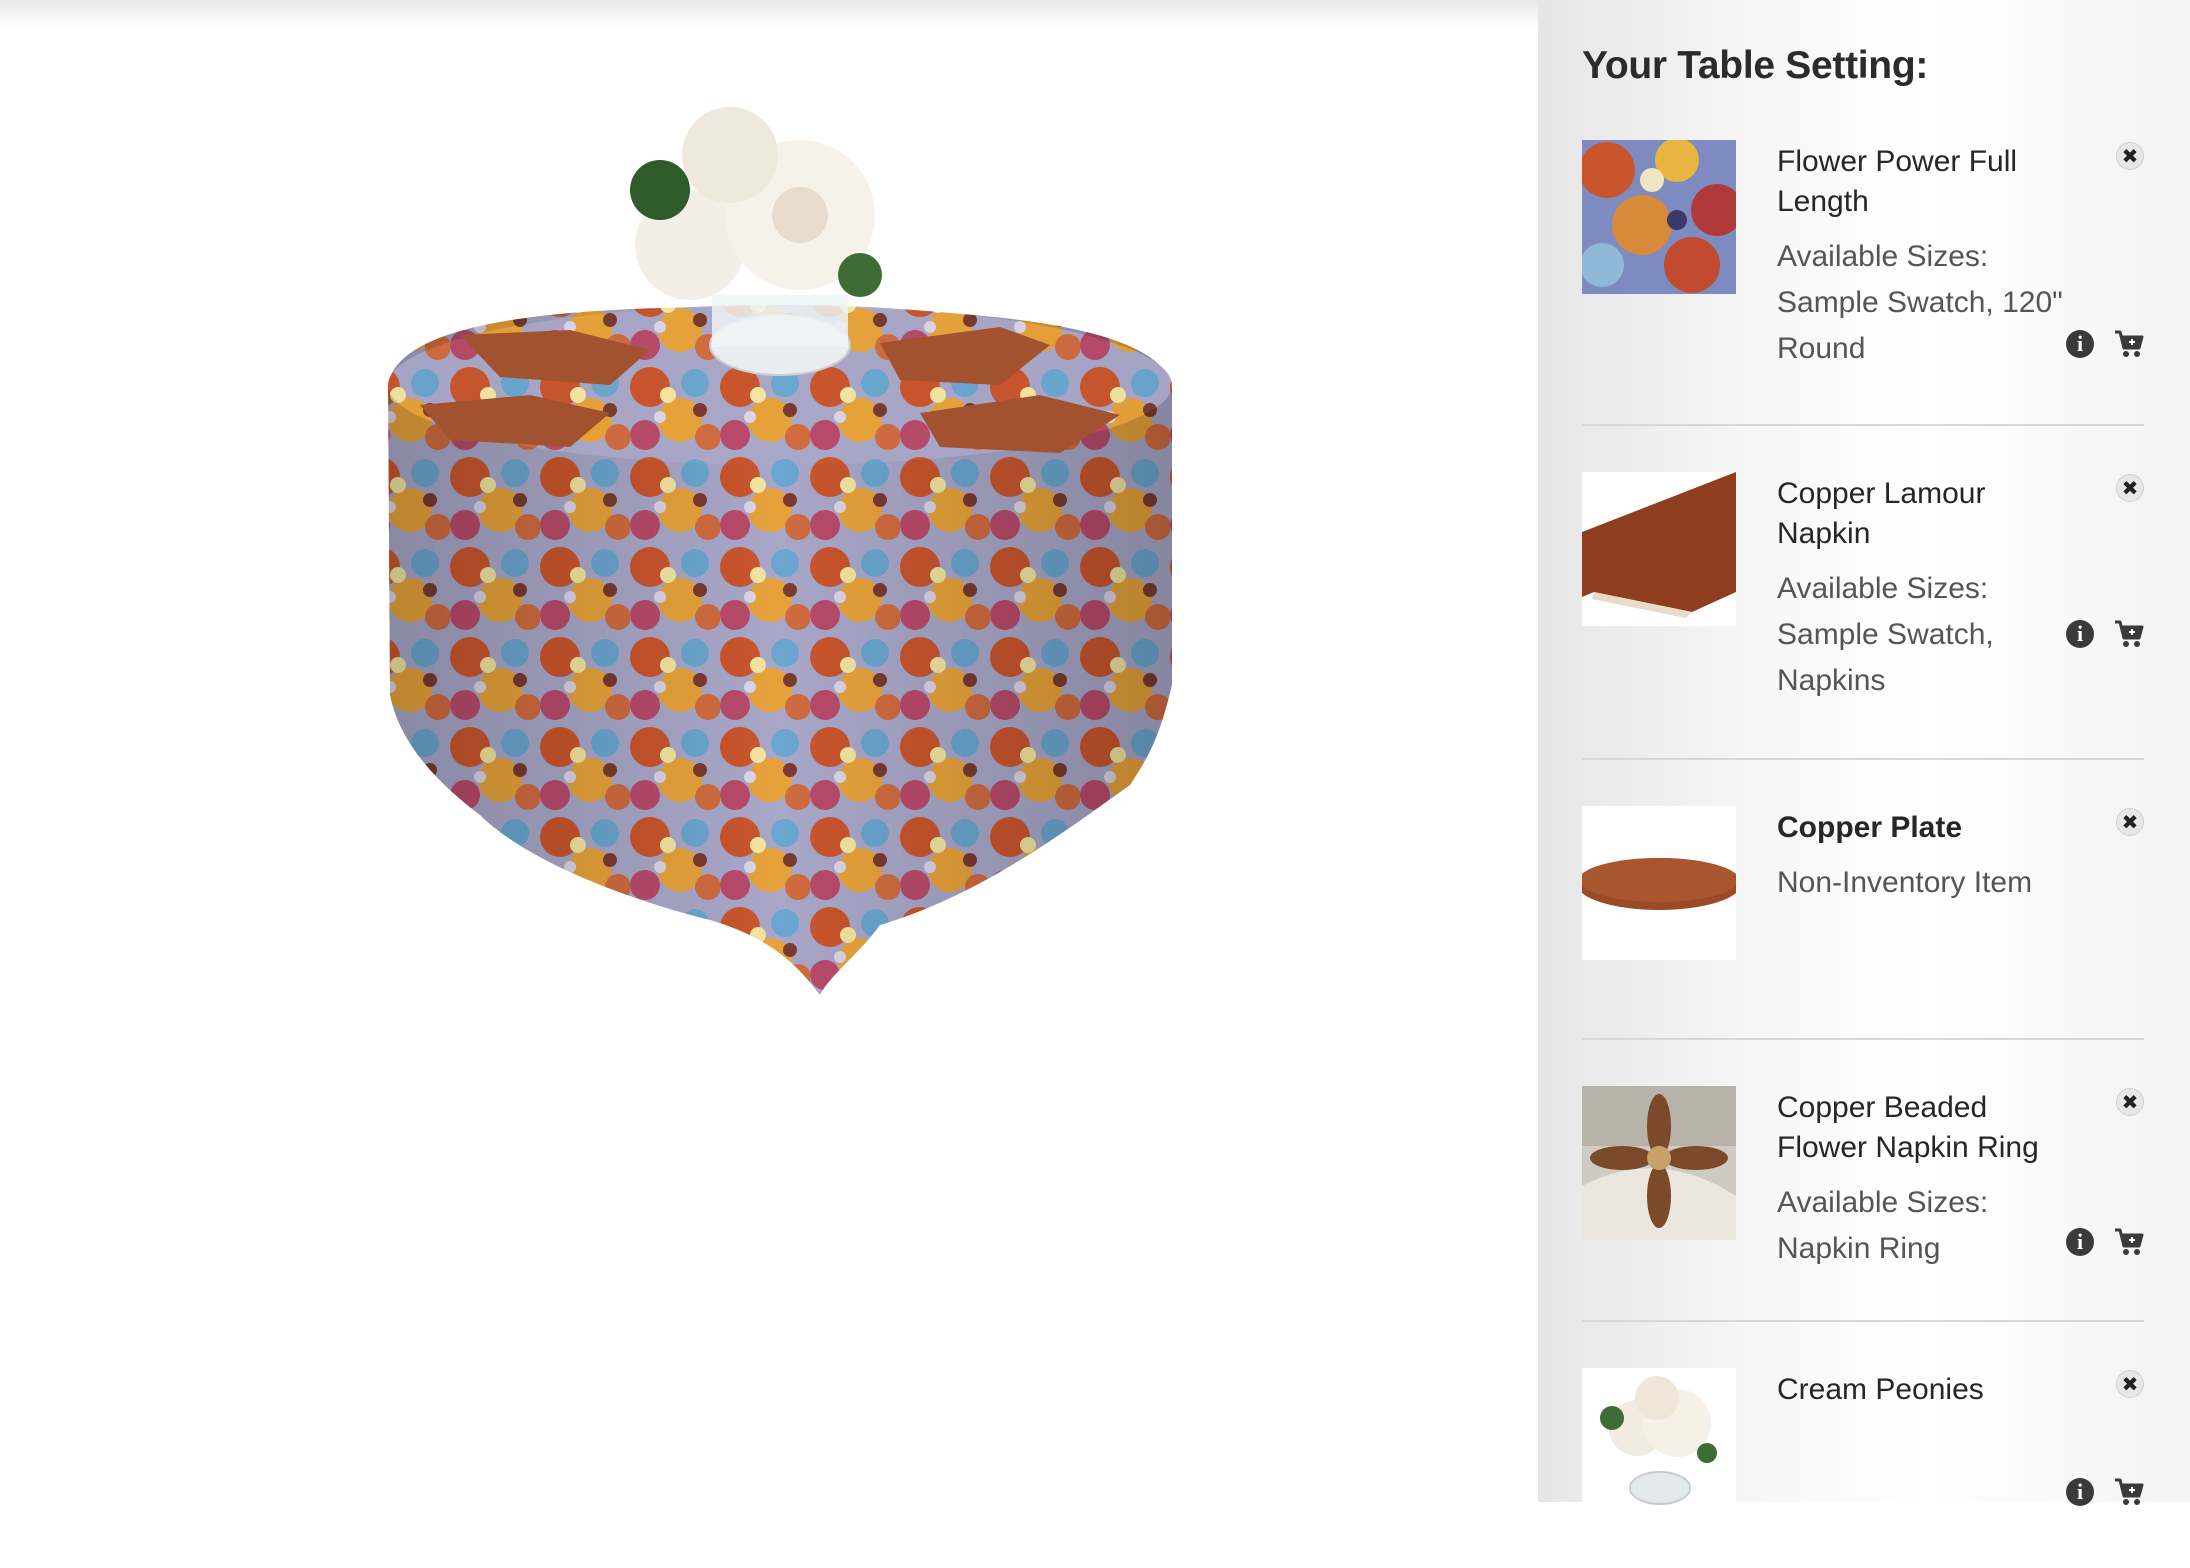 This screenshot has height=1568, width=2190. What do you see at coordinates (1659, 217) in the screenshot?
I see `flower-power-thumbnail` at bounding box center [1659, 217].